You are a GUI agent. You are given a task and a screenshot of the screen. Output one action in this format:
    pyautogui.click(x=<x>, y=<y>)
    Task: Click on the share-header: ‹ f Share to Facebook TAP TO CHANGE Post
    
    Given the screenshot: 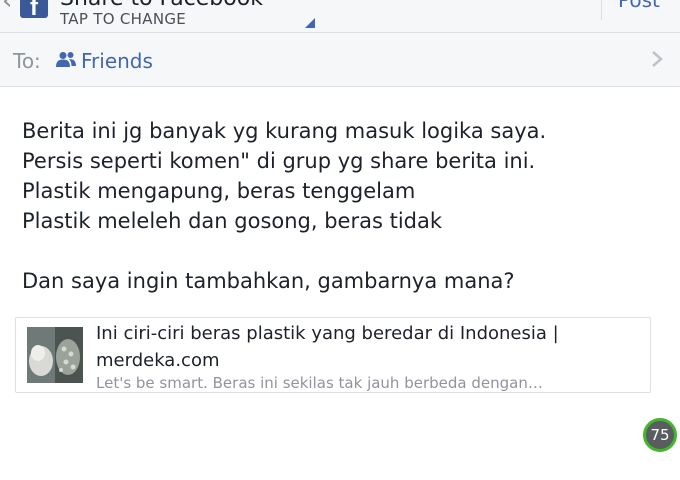 What is the action you would take?
    pyautogui.click(x=340, y=16)
    